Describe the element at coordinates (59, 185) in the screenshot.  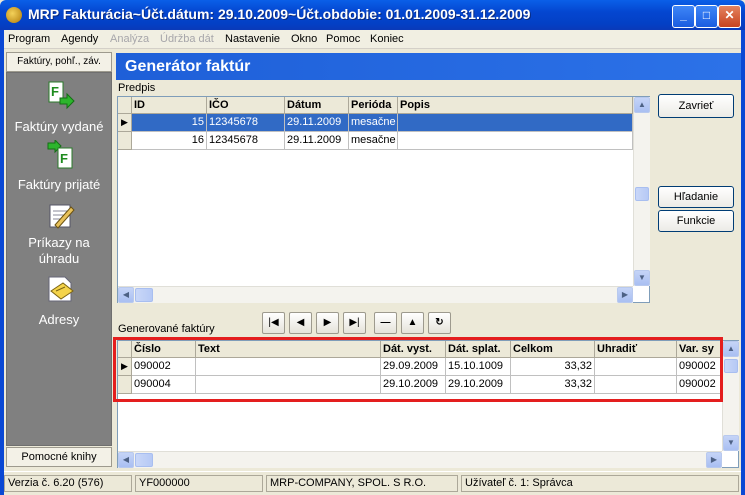
I see `left-item-faktury-prijate: Faktúry prijaté` at that location.